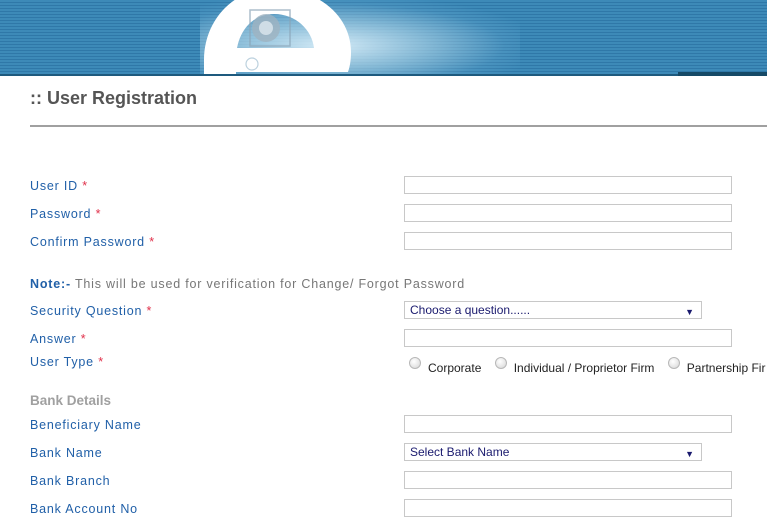 The width and height of the screenshot is (767, 527). Describe the element at coordinates (568, 424) in the screenshot. I see `beneficiary-name-input` at that location.